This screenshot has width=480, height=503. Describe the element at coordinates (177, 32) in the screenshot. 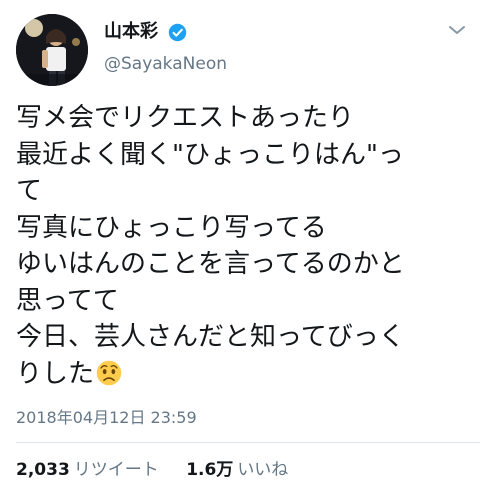

I see `verified-badge-icon` at that location.